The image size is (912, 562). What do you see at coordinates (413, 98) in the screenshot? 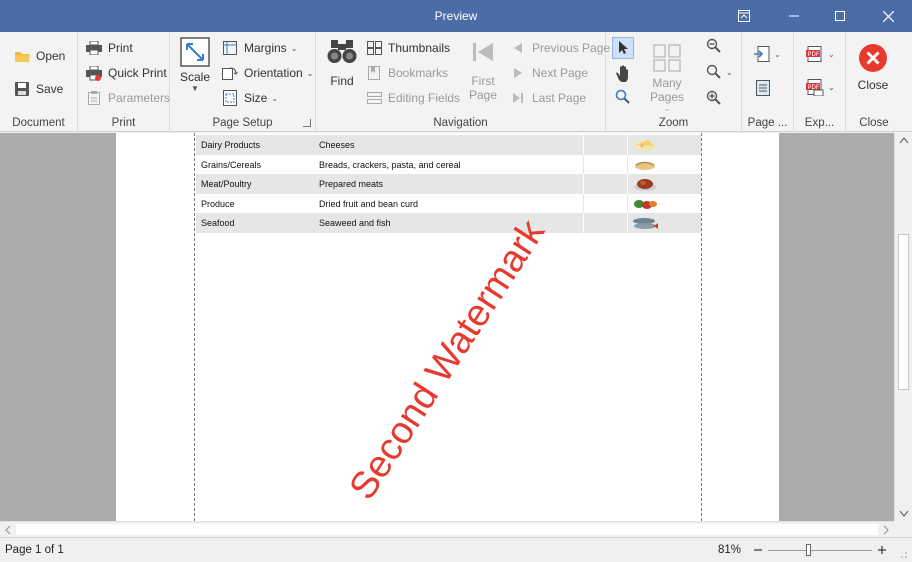
I see `editing-fields-button: Editing Fields` at bounding box center [413, 98].